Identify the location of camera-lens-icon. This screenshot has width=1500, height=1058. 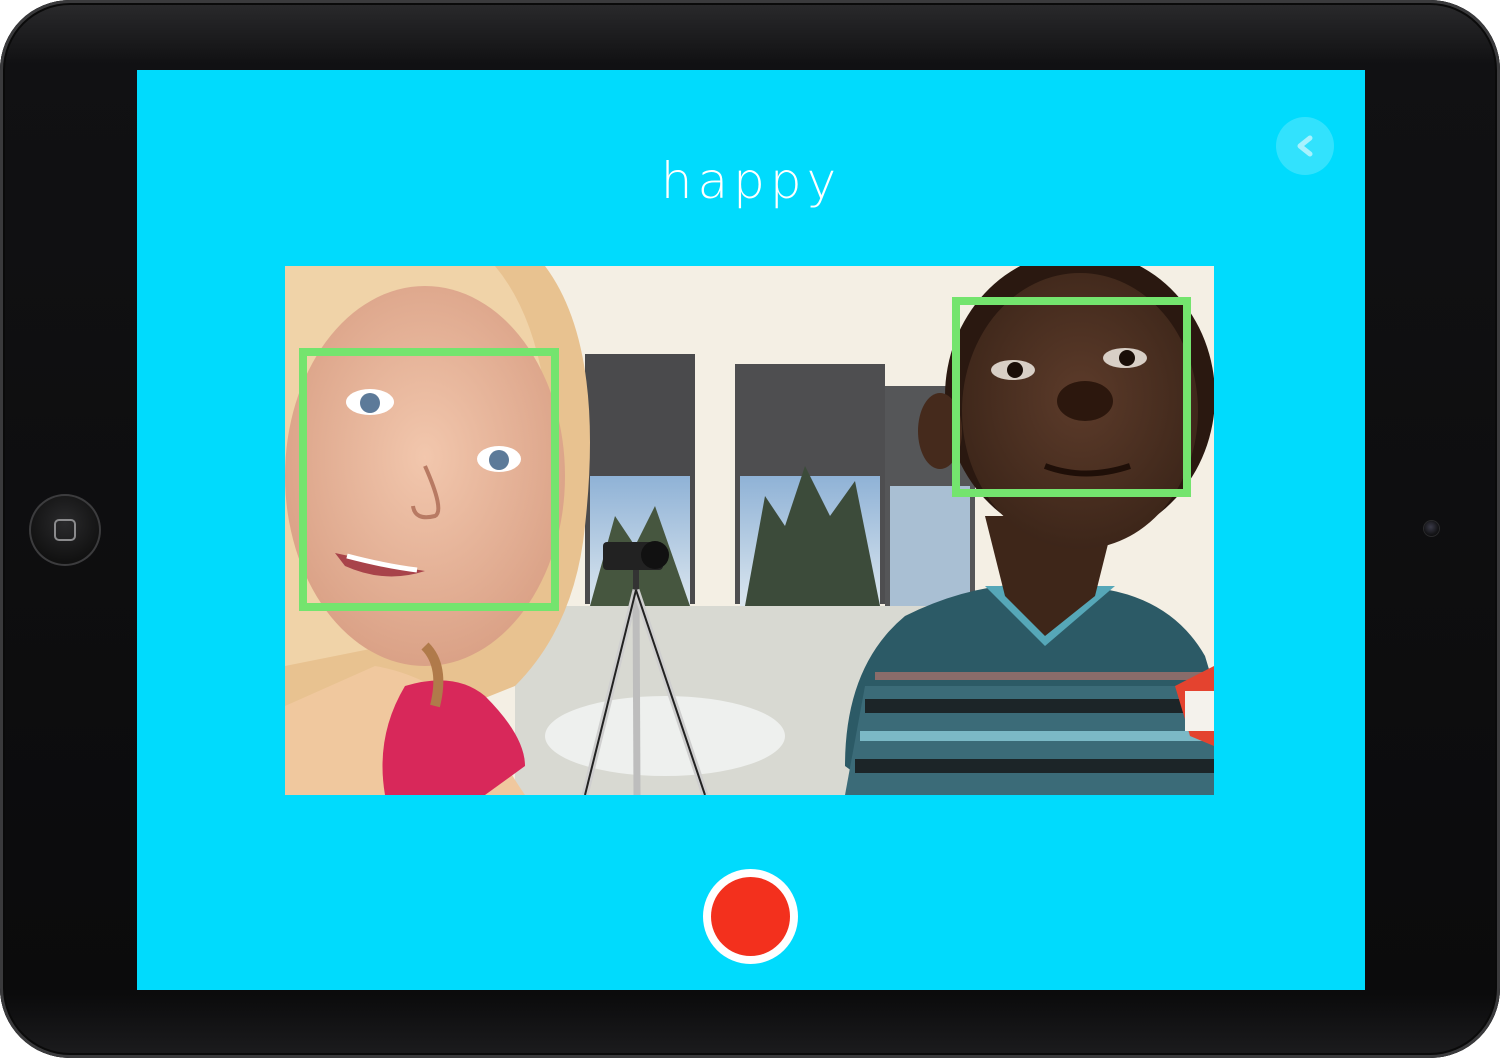
(1431, 528).